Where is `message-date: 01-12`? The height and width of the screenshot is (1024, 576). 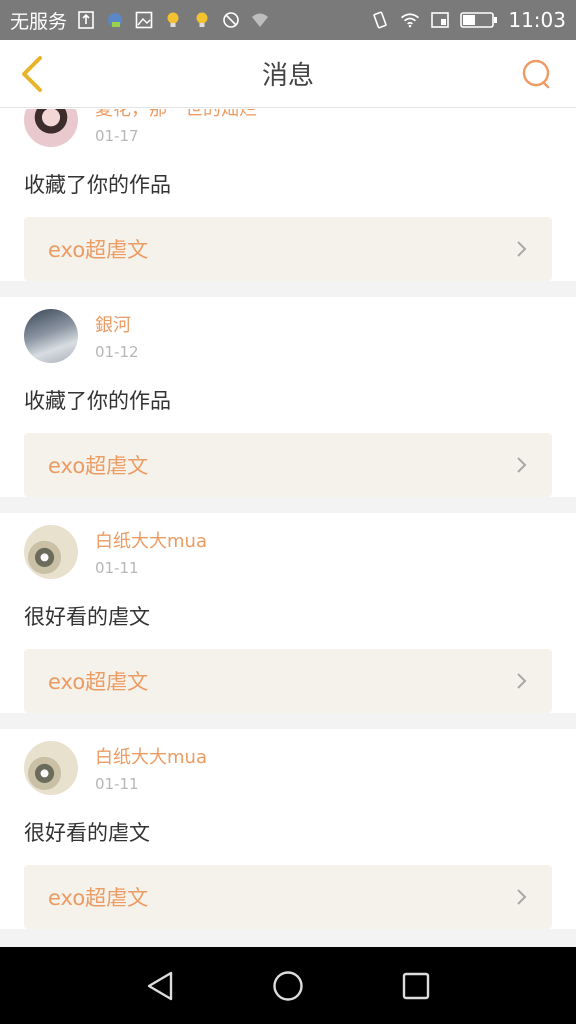 message-date: 01-12 is located at coordinates (117, 352).